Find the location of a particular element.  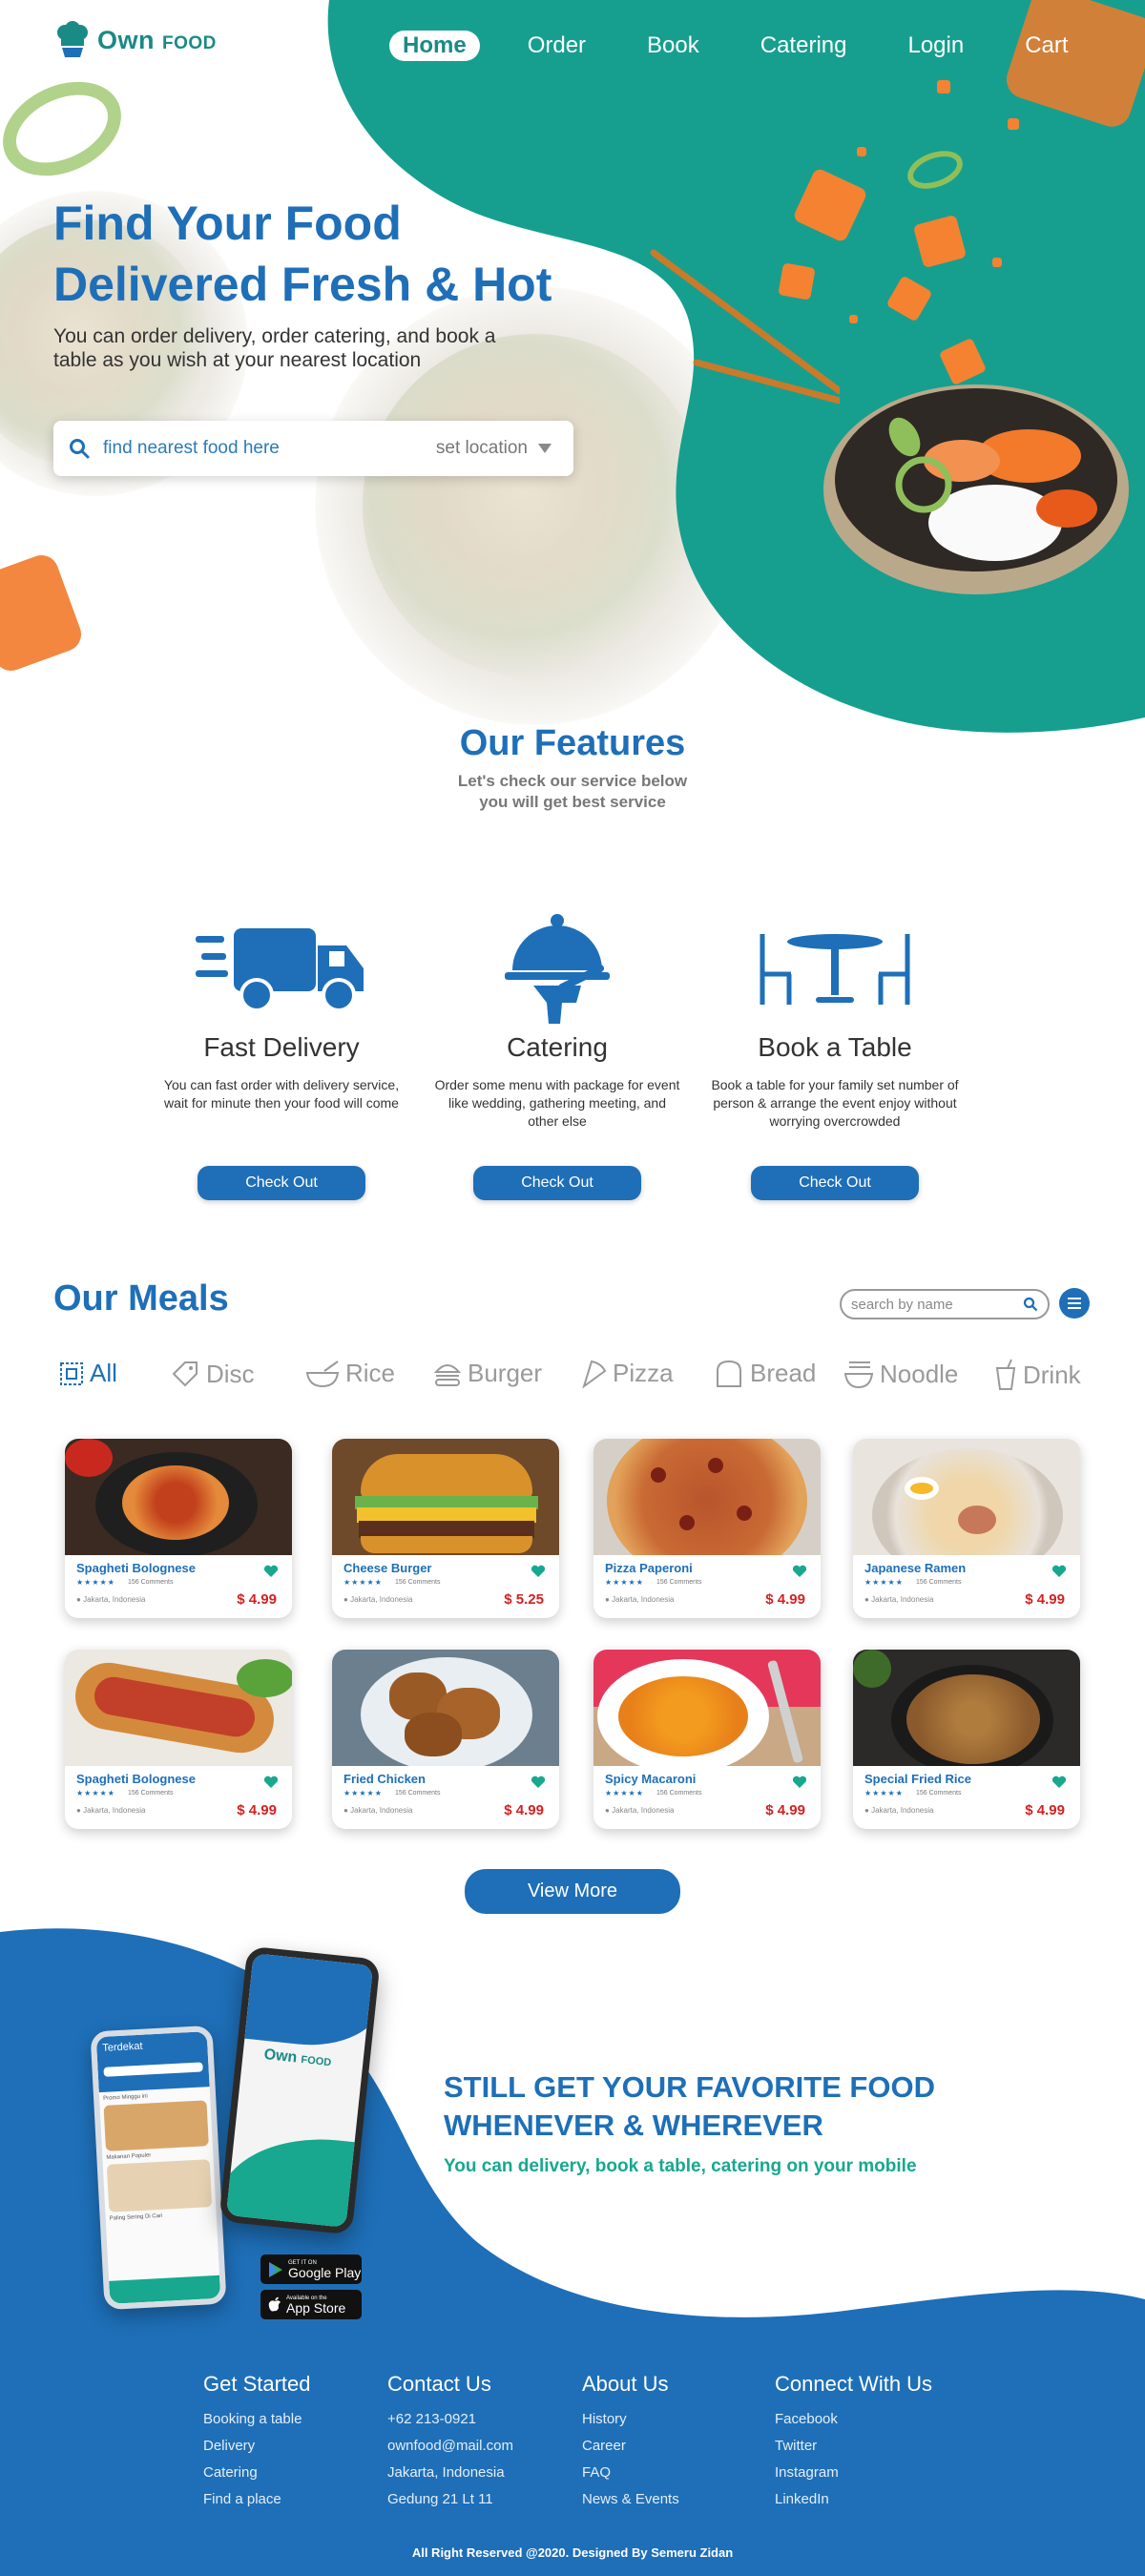

footer-link: Career is located at coordinates (630, 2446).